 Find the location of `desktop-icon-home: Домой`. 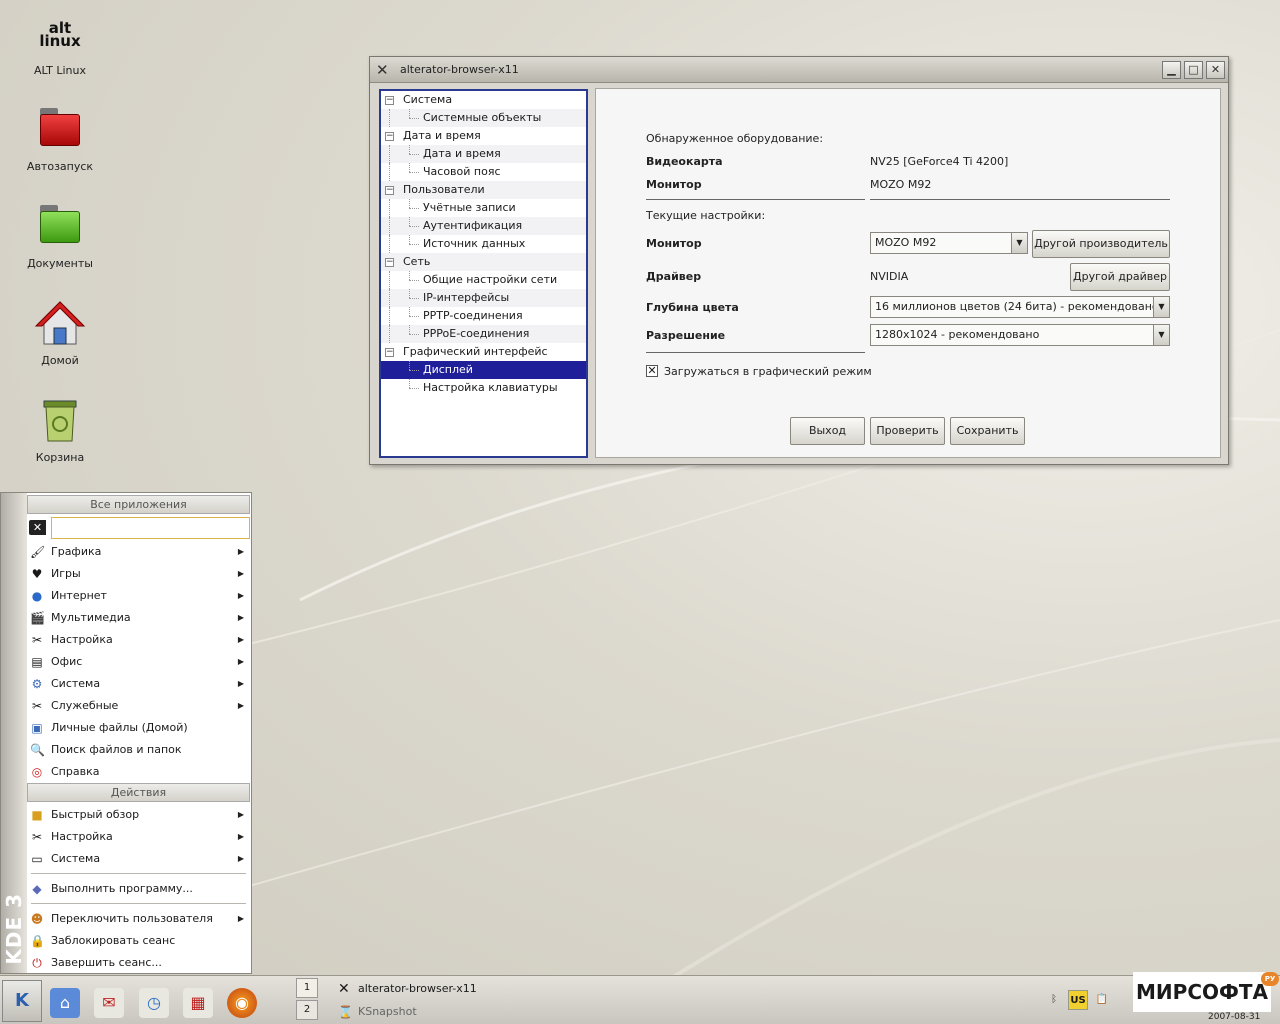

desktop-icon-home: Домой is located at coordinates (60, 332).